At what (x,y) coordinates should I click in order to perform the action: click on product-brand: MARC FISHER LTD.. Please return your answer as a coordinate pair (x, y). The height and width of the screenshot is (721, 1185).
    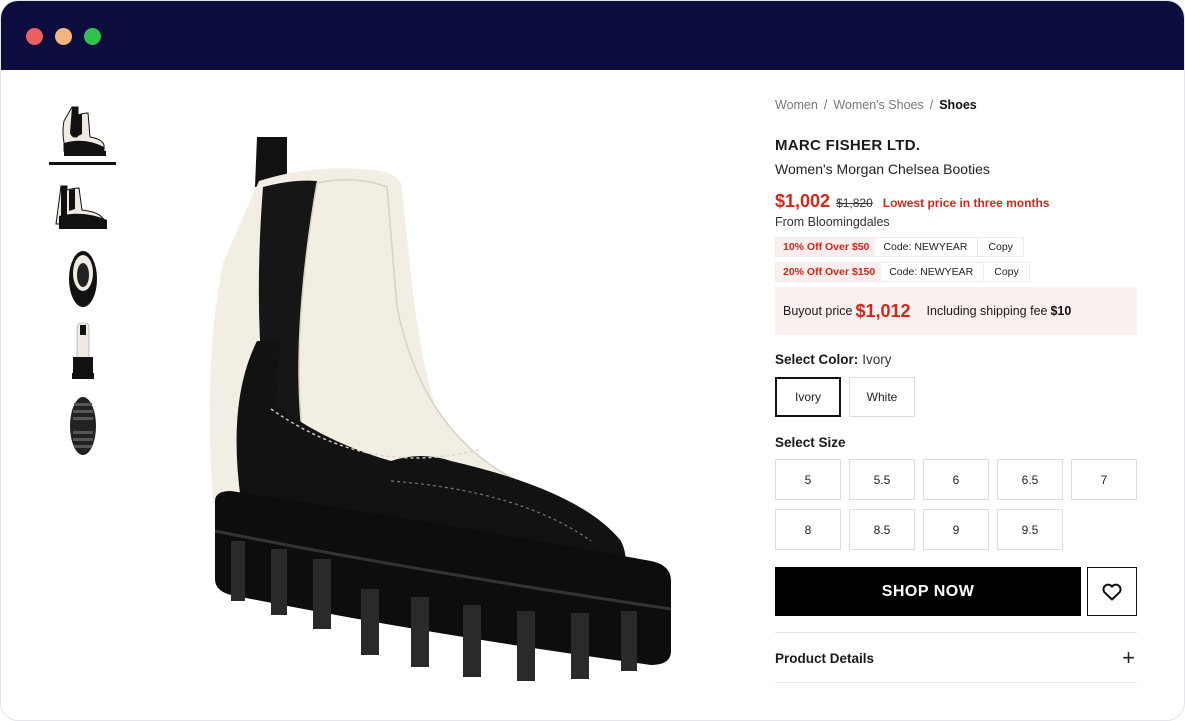
    Looking at the image, I should click on (847, 145).